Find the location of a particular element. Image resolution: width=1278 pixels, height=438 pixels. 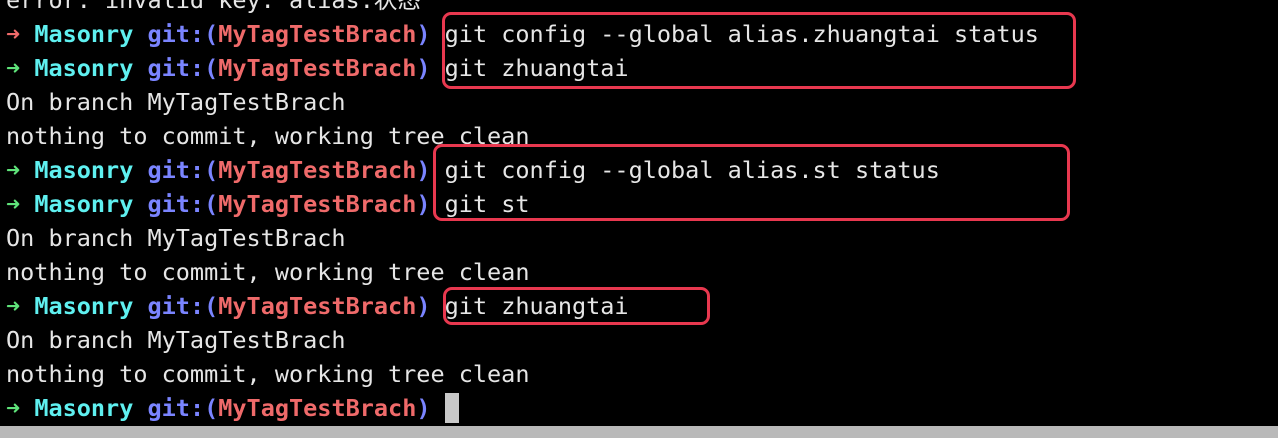

output-text: error: invalid key: alias.状态 is located at coordinates (213, 7).